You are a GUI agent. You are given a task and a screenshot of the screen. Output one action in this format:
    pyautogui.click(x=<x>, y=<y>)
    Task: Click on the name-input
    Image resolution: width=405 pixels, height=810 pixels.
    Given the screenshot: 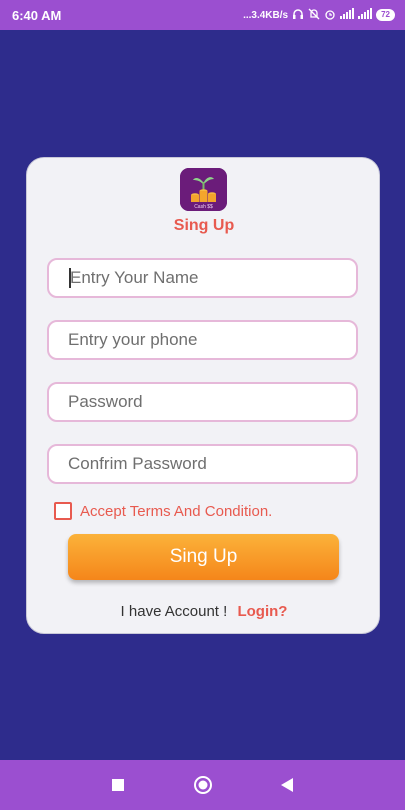 What is the action you would take?
    pyautogui.click(x=202, y=278)
    